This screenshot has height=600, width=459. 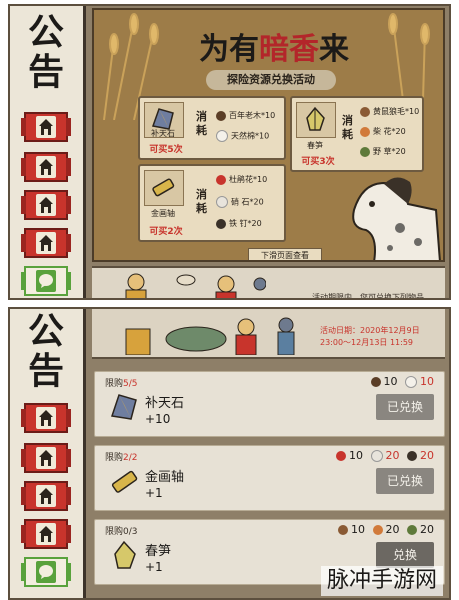 What do you see at coordinates (289, 49) in the screenshot?
I see `title-highlight: 暗香` at bounding box center [289, 49].